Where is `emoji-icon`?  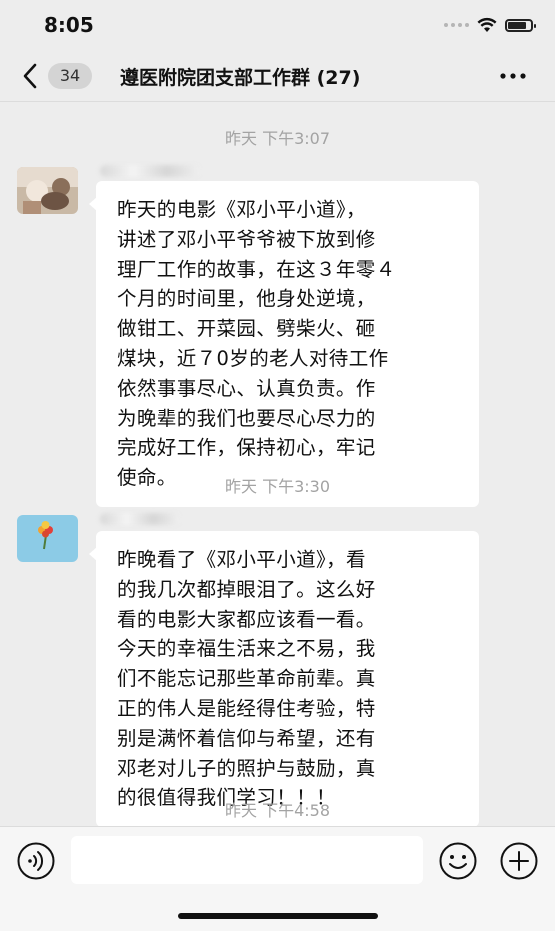 emoji-icon is located at coordinates (458, 861).